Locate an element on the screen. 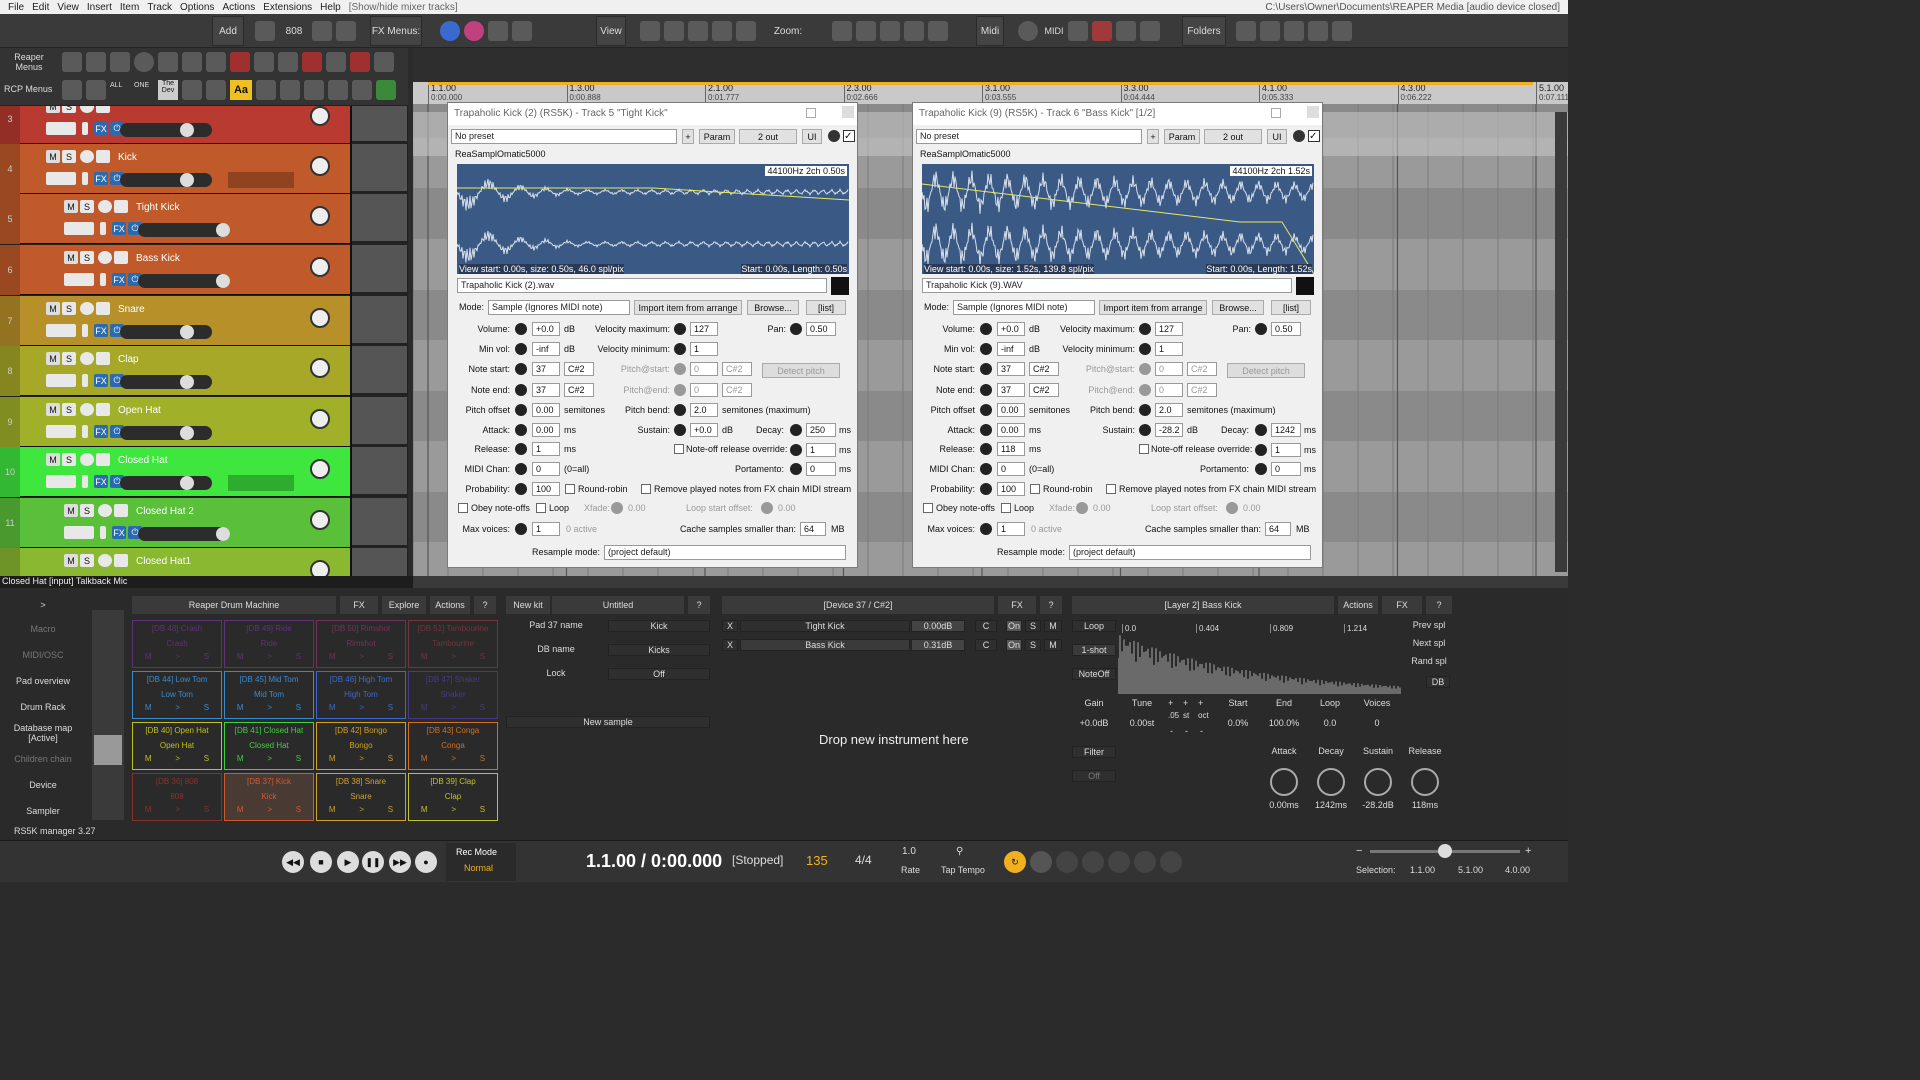  xfade-knob is located at coordinates (1082, 508).